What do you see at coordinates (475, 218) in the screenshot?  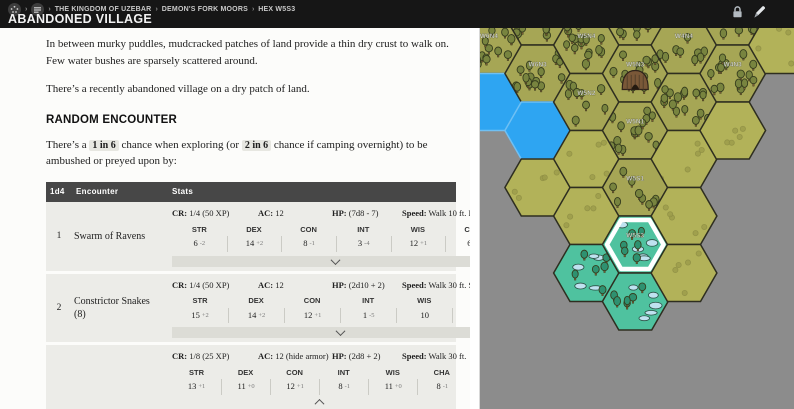 I see `panel-divider` at bounding box center [475, 218].